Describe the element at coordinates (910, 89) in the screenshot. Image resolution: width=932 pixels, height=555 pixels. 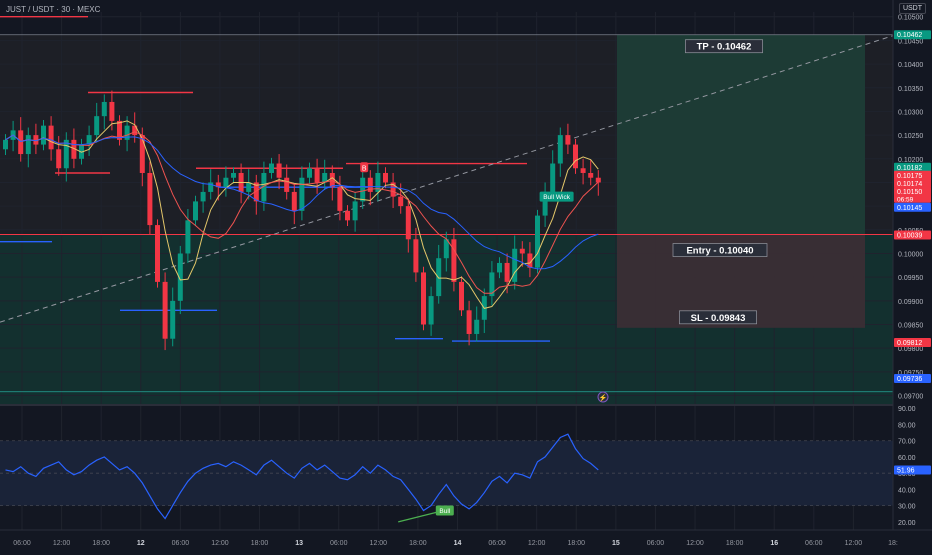
I see `y-tick-label: 0.10350` at that location.